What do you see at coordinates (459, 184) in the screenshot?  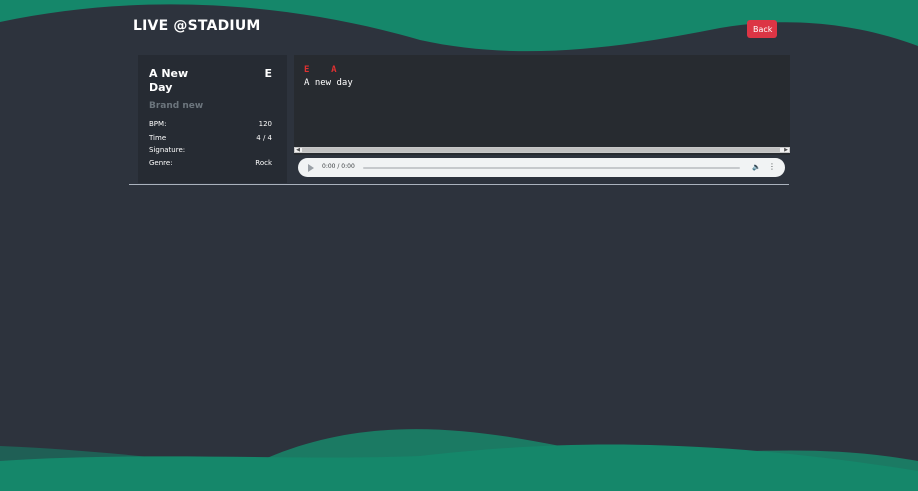 I see `section-divider` at bounding box center [459, 184].